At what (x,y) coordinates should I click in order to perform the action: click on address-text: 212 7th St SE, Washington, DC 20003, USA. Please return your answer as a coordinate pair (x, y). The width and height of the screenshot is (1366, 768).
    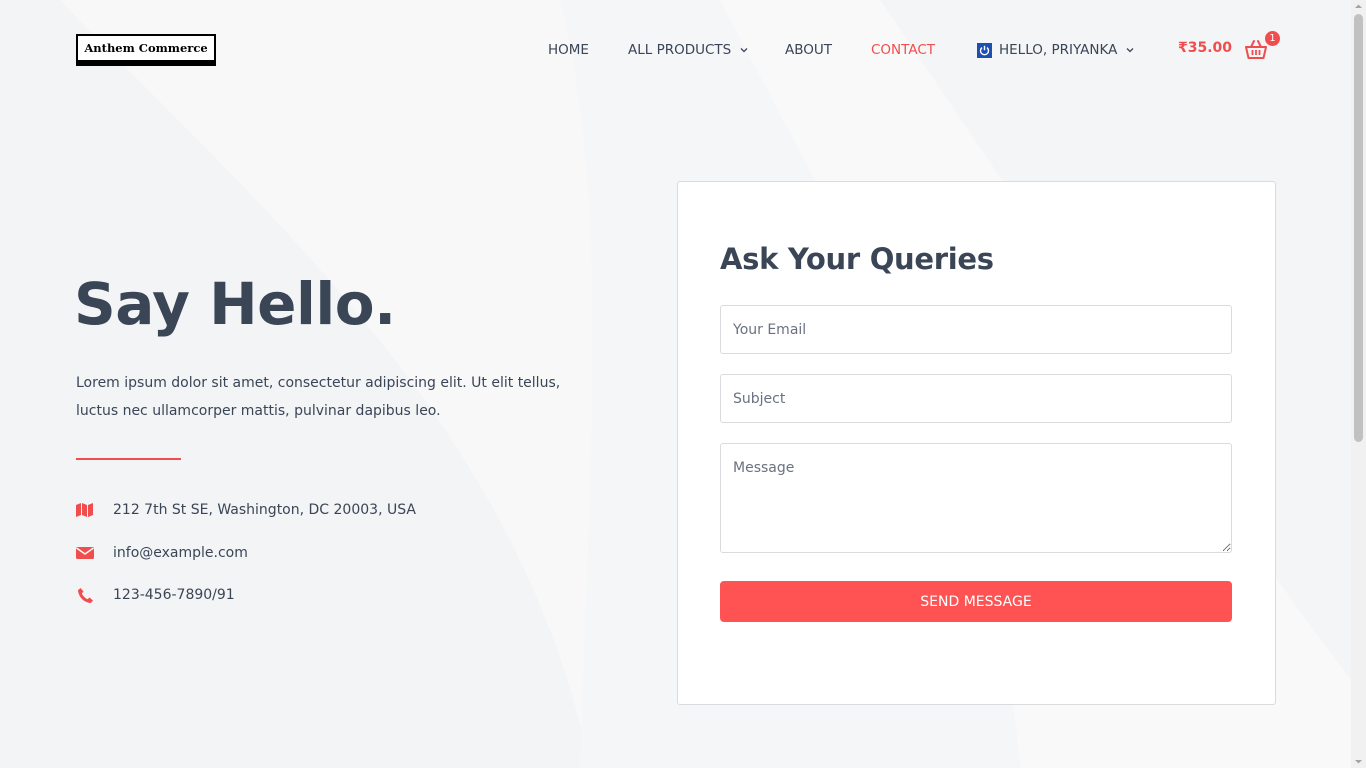
    Looking at the image, I should click on (264, 510).